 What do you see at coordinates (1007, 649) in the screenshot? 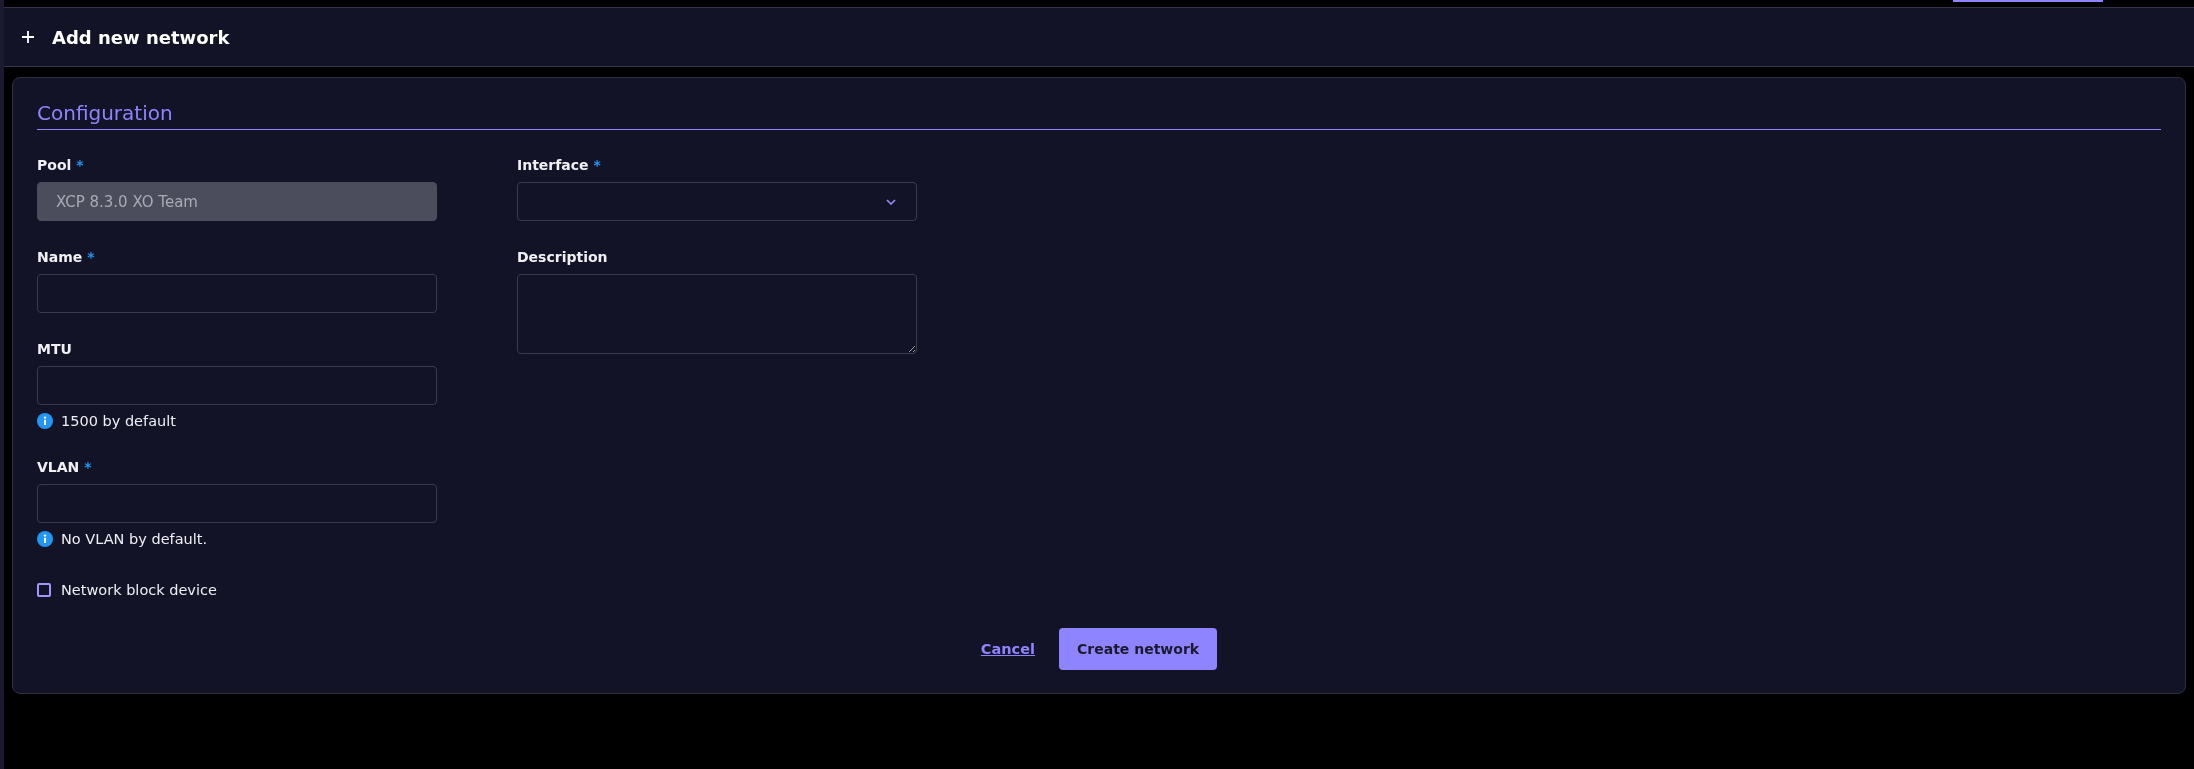
I see `cancel-link: Cancel` at bounding box center [1007, 649].